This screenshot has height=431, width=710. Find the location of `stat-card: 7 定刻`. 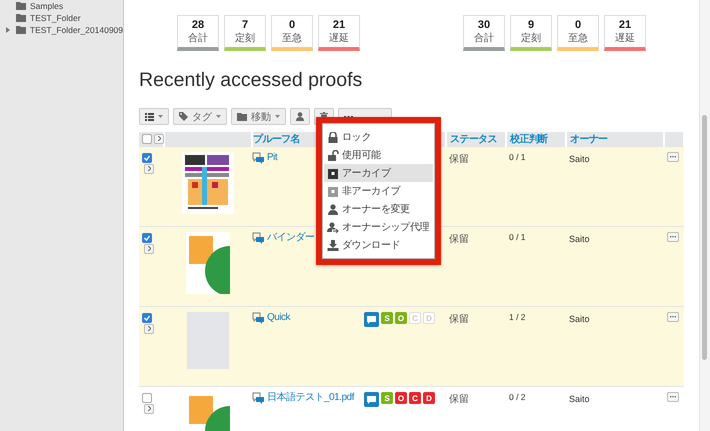

stat-card: 7 定刻 is located at coordinates (245, 33).